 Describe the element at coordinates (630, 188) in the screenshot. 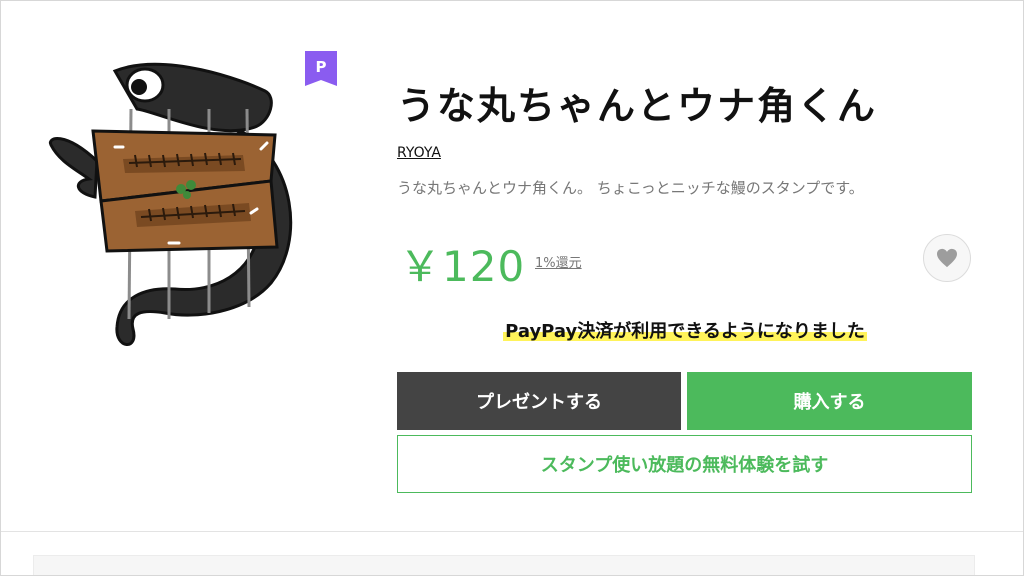

I see `product-description: うな丸ちゃんとウナ角くん。 ちょこっとニッチな鰻のスタンプです。` at that location.